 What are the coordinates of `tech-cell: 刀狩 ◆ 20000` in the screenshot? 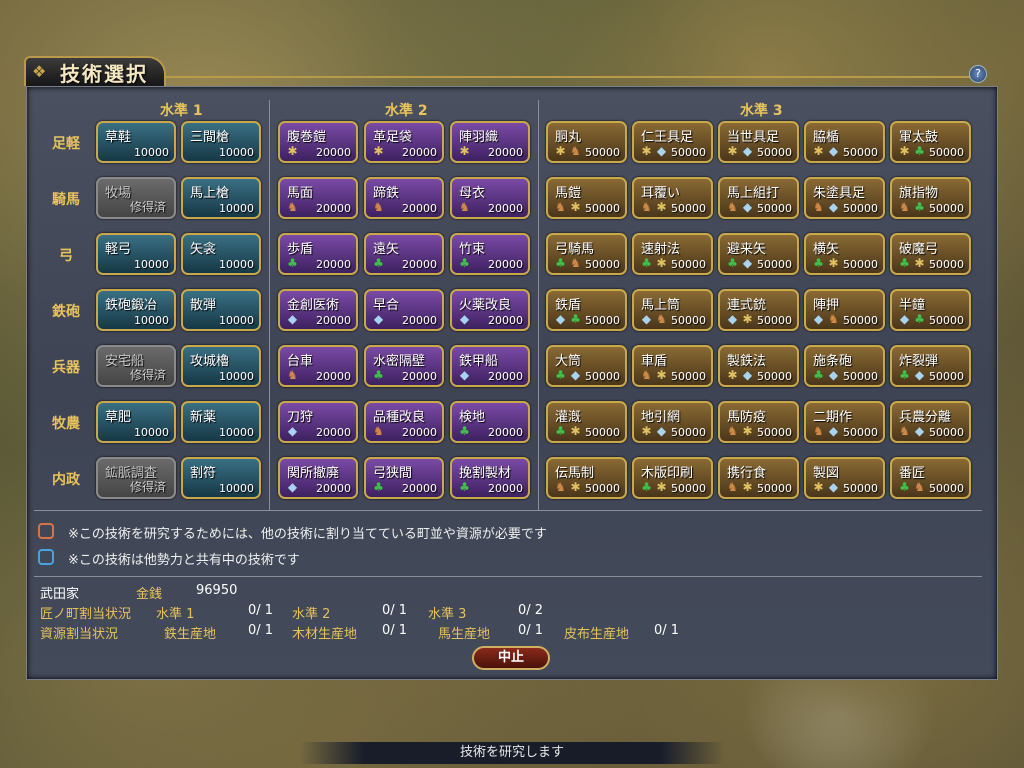 It's located at (318, 422).